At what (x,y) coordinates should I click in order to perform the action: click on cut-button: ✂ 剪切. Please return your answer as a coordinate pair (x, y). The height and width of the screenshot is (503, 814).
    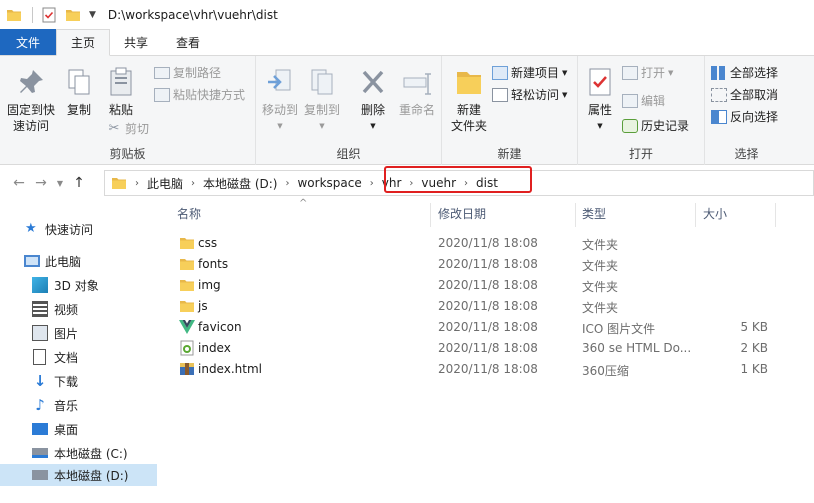
    Looking at the image, I should click on (127, 128).